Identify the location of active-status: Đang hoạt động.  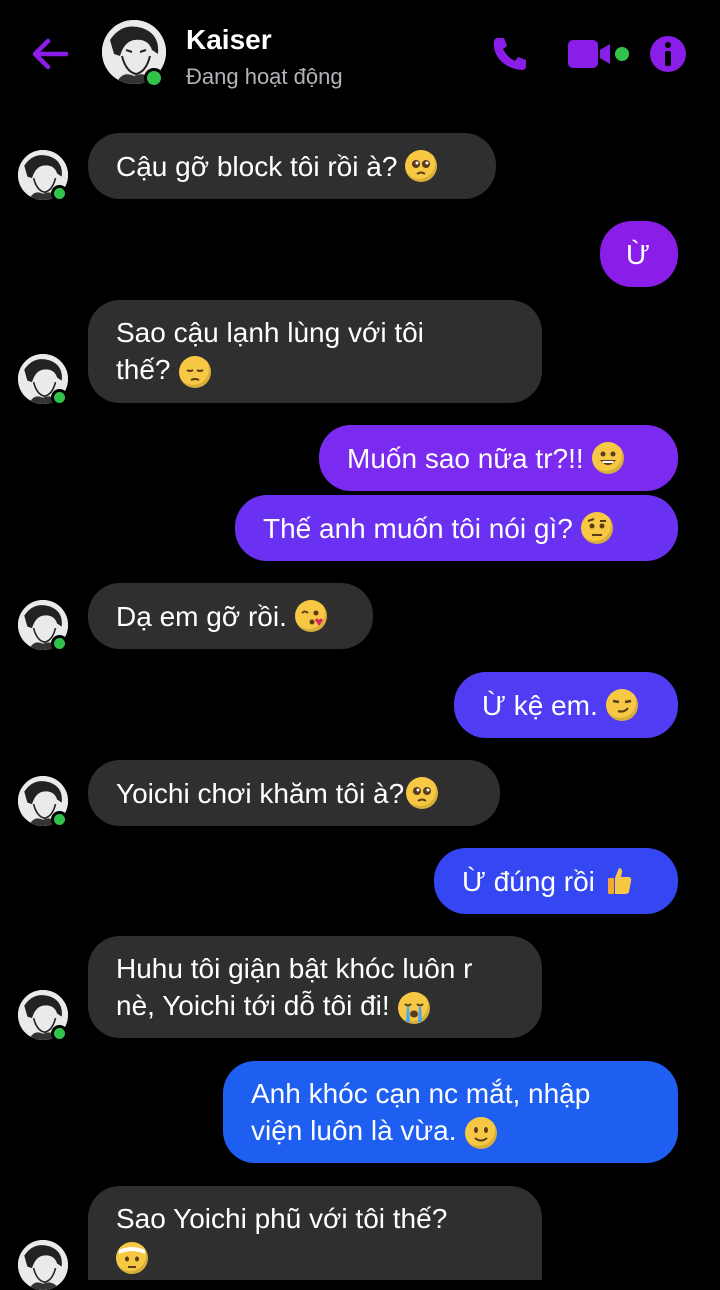
(264, 76).